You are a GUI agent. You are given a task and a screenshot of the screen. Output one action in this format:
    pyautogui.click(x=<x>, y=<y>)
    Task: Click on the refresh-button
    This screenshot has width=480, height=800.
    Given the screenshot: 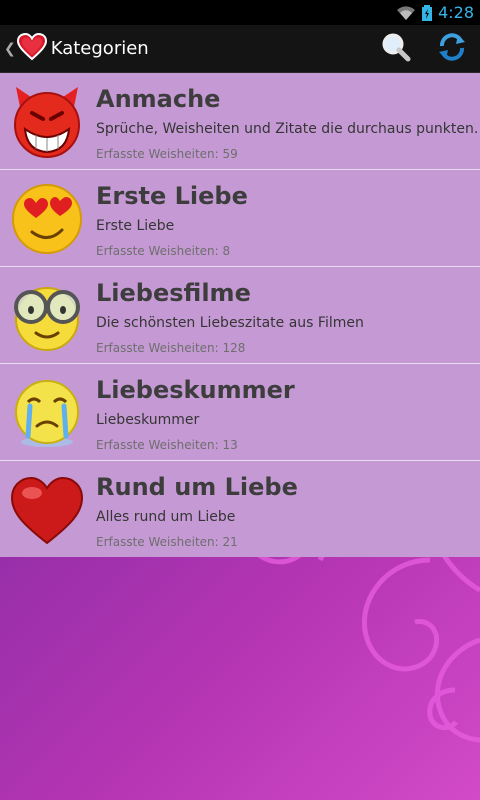 What is the action you would take?
    pyautogui.click(x=452, y=49)
    